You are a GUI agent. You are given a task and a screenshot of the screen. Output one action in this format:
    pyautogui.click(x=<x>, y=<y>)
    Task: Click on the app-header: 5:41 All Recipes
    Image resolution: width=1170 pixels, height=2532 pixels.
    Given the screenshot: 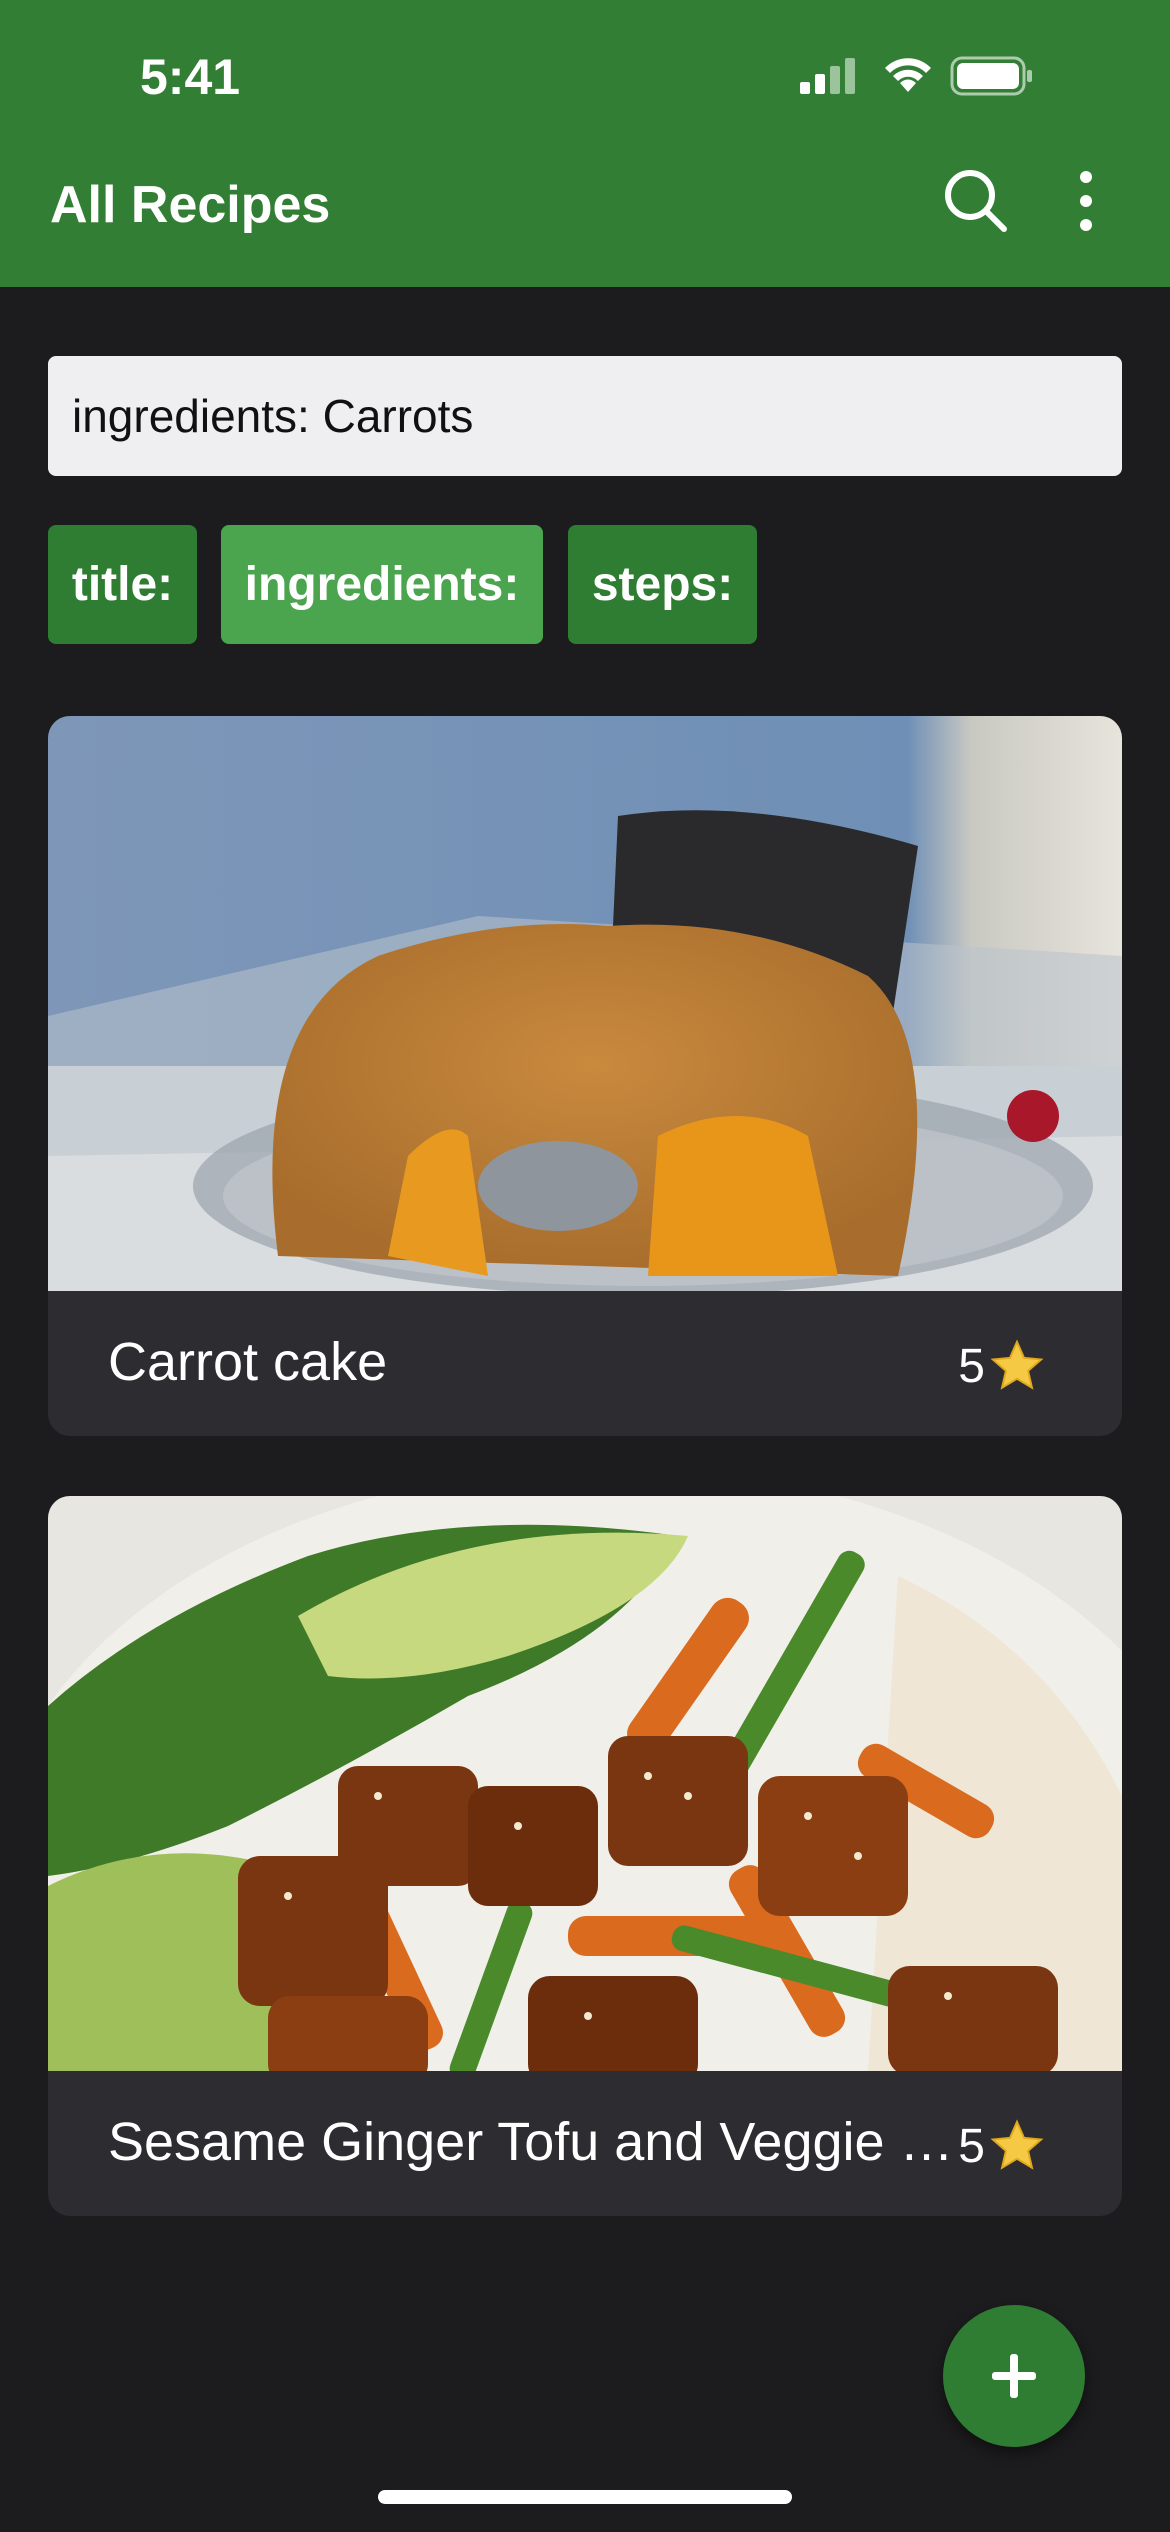 What is the action you would take?
    pyautogui.click(x=585, y=143)
    